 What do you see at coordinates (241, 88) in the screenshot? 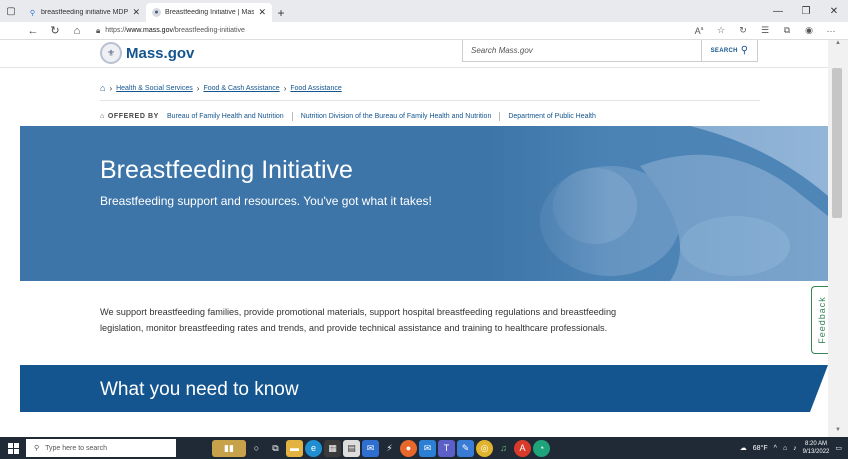
I see `breadcrumb-food-cash-assistance: Food & Cash Assistance` at bounding box center [241, 88].